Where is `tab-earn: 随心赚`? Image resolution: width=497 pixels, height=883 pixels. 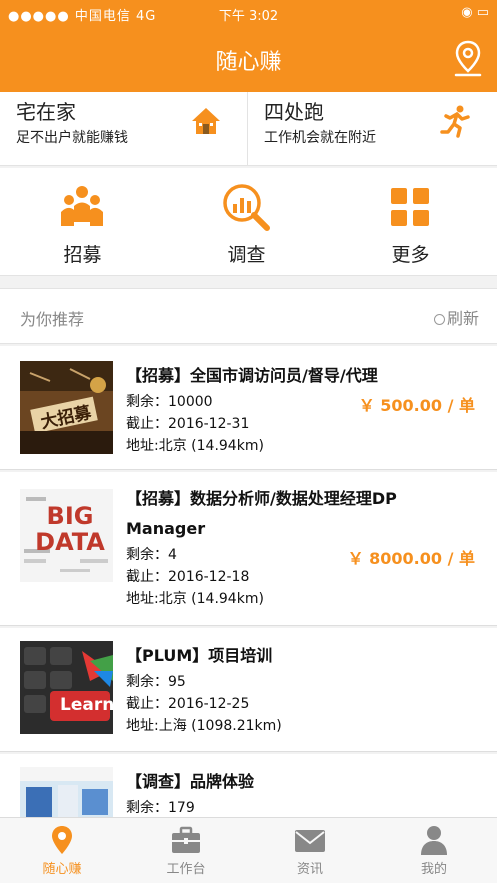 tab-earn: 随心赚 is located at coordinates (62, 850).